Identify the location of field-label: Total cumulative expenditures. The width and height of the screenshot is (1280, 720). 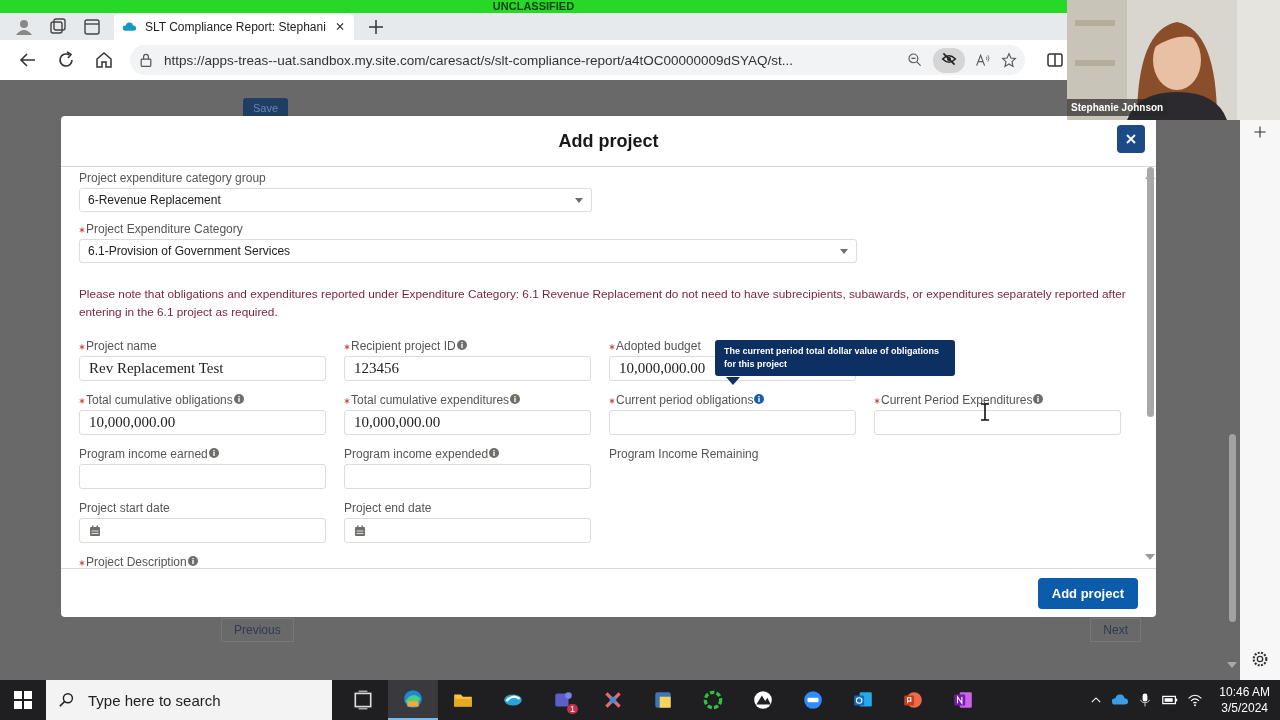
(430, 400).